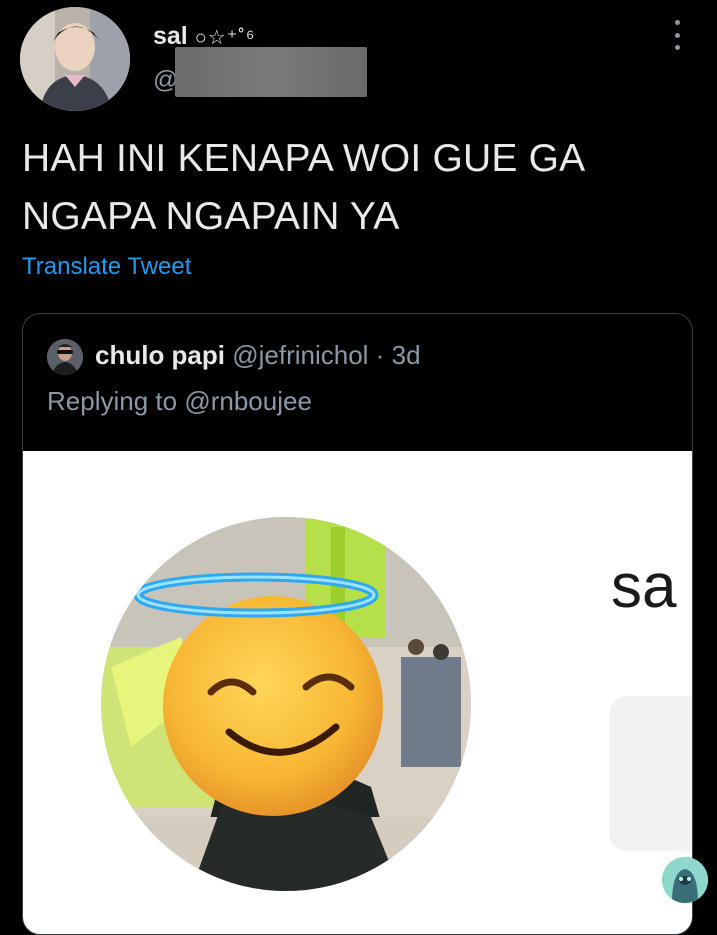  I want to click on quoted-tweet-header: chulo papi @jefrinichol · 3d, so click(258, 355).